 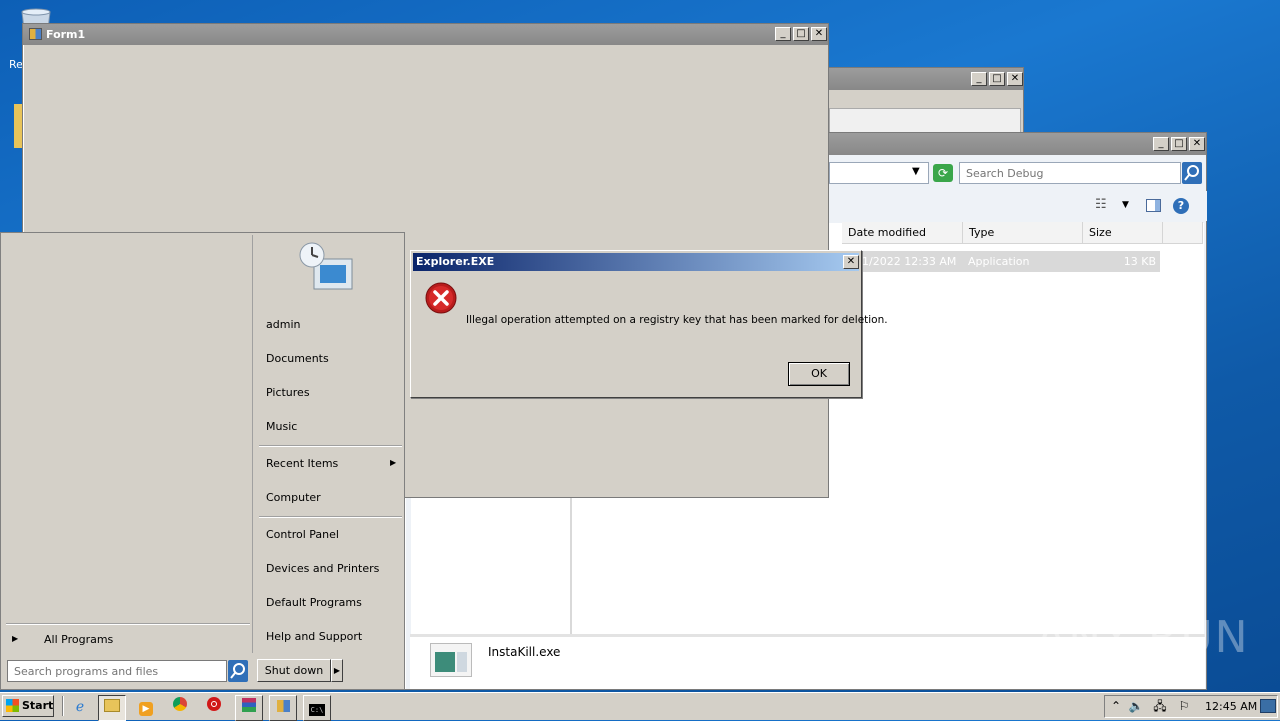 I want to click on windows-logo-icon, so click(x=12, y=705).